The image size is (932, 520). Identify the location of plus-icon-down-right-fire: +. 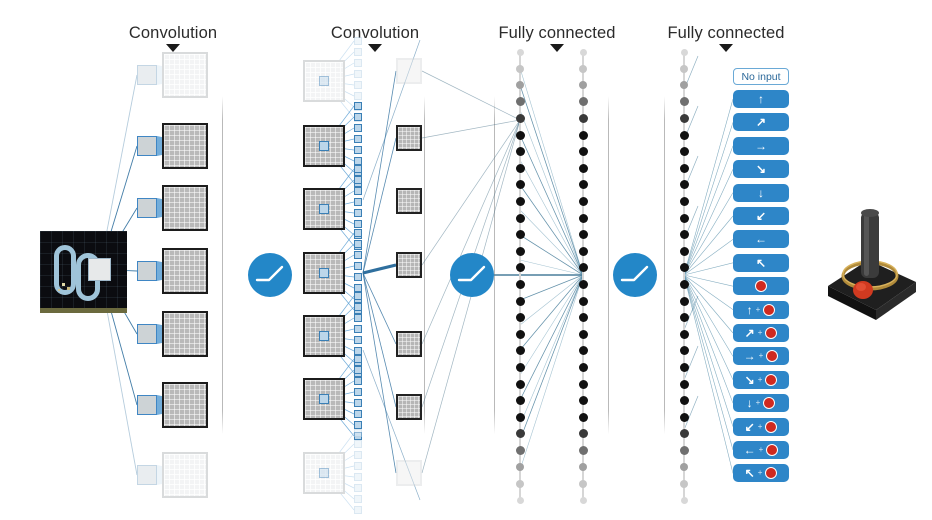
(760, 379).